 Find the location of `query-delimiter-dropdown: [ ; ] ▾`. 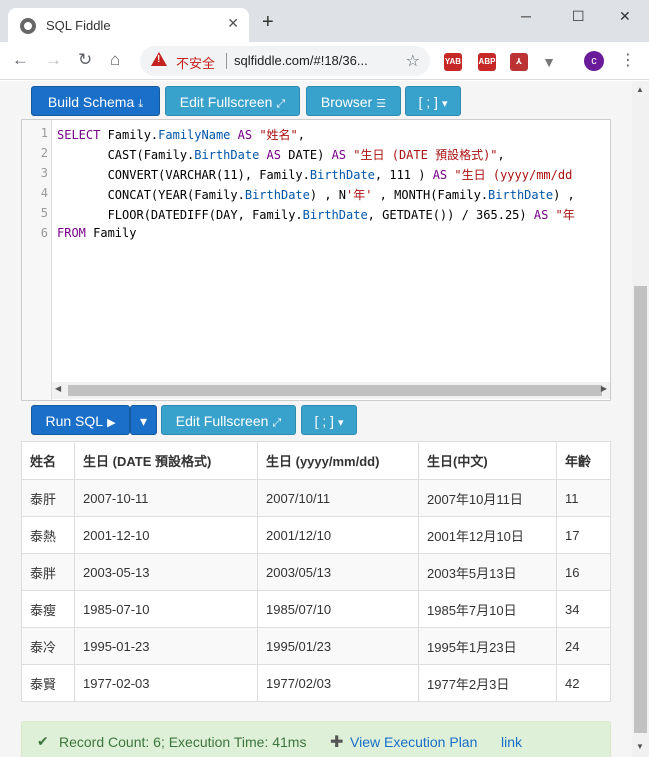

query-delimiter-dropdown: [ ; ] ▾ is located at coordinates (329, 420).